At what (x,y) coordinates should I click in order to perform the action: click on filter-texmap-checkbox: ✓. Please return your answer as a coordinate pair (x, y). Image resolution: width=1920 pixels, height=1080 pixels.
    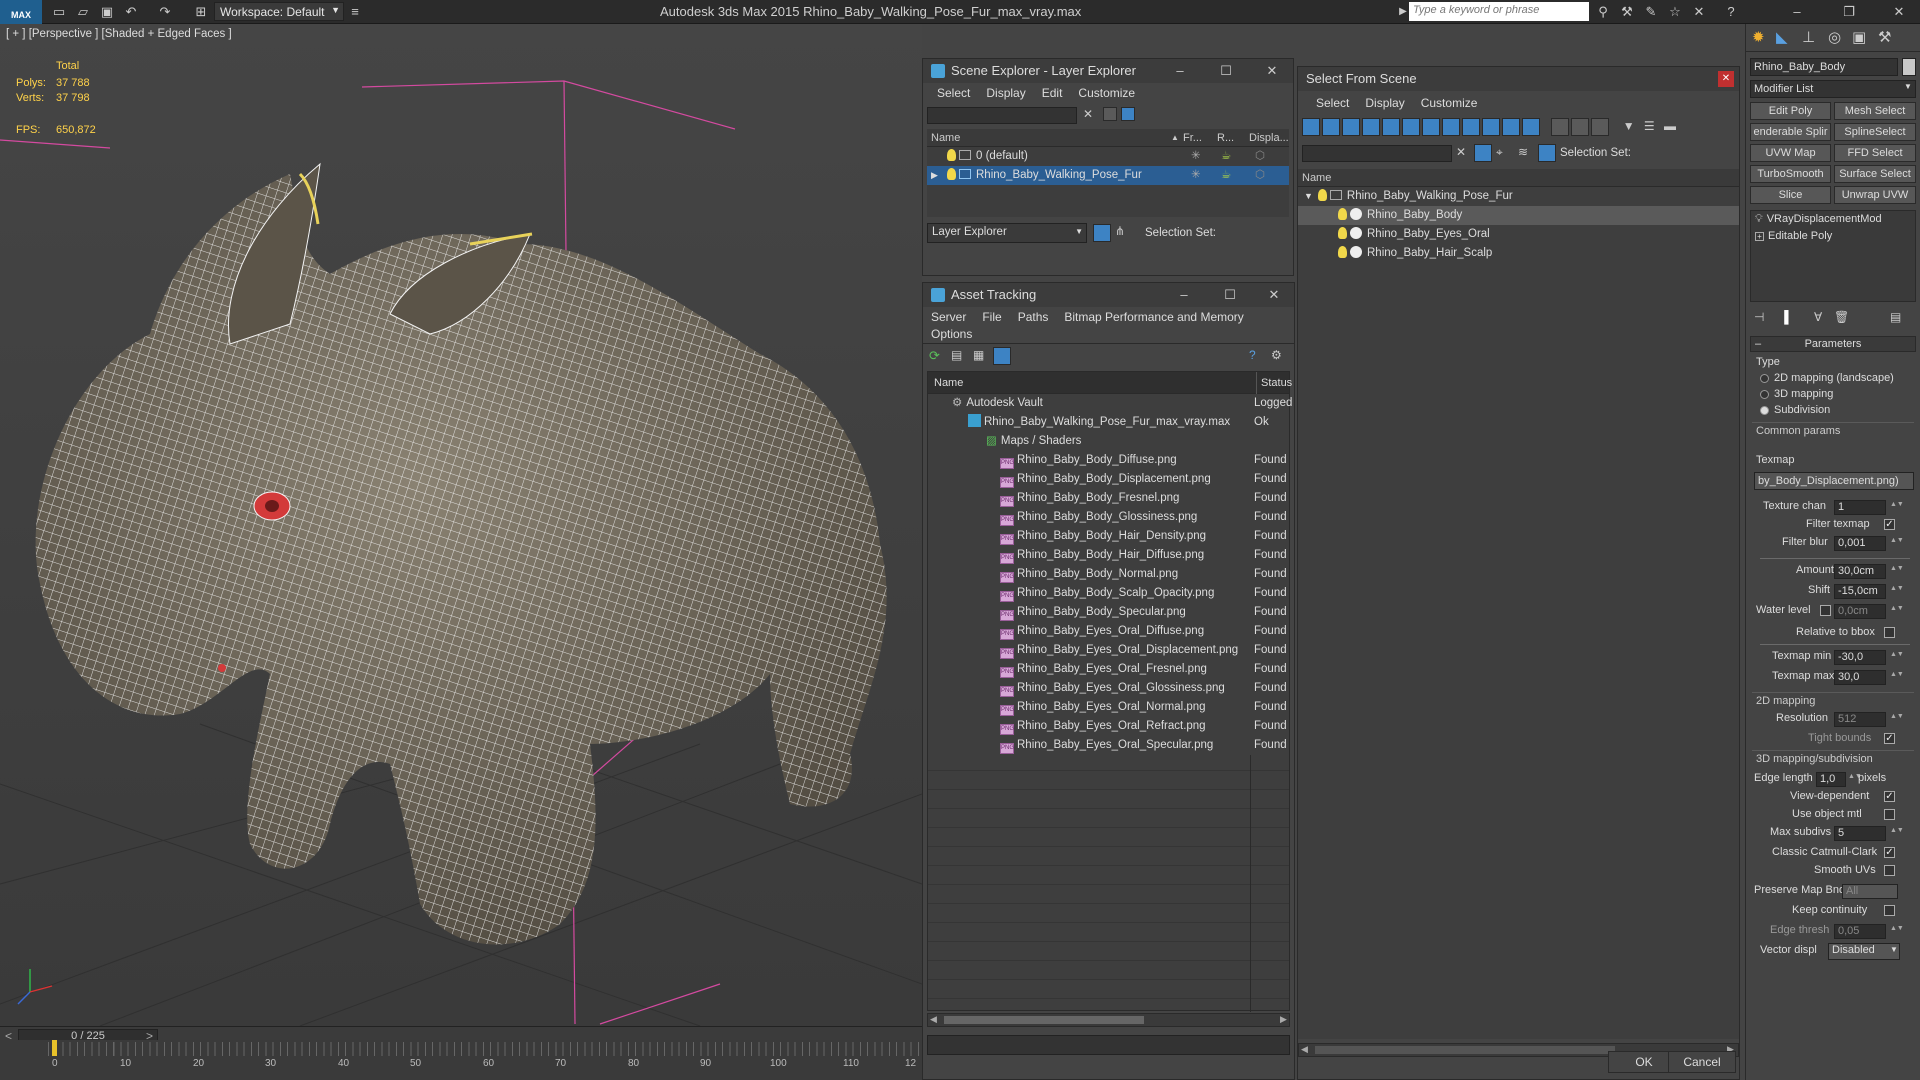
    Looking at the image, I should click on (1889, 524).